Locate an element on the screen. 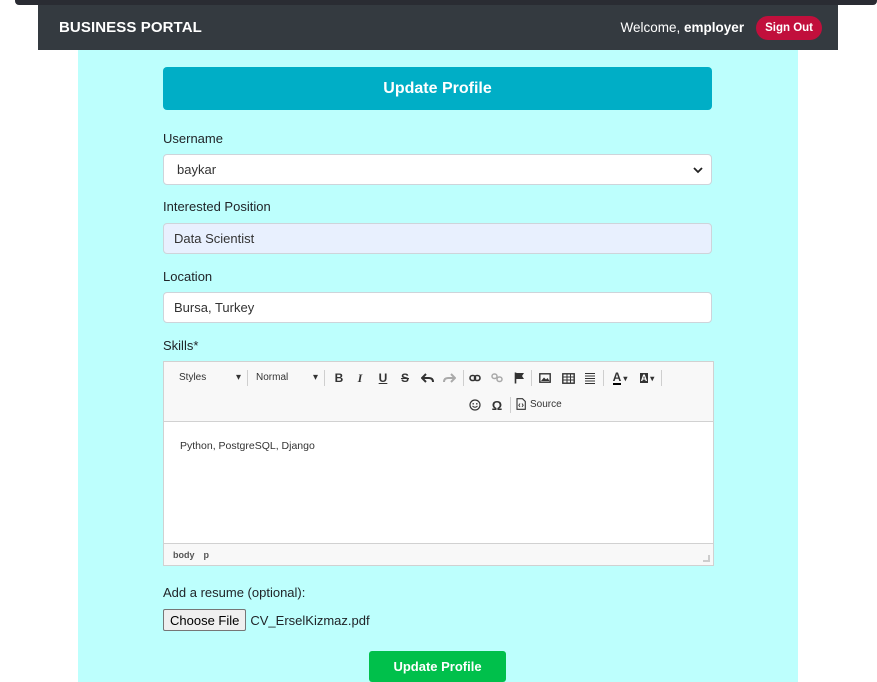 The width and height of the screenshot is (877, 682). brand-title: BUSINESS PORTAL is located at coordinates (130, 27).